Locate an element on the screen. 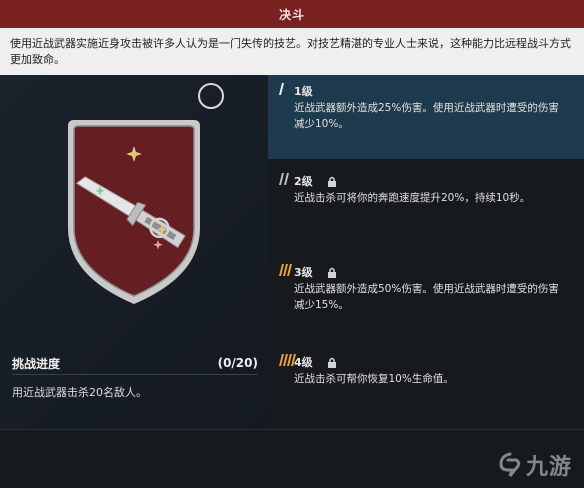 The height and width of the screenshot is (488, 584). challenge-progress-row: 挑战进度 (0/20) is located at coordinates (135, 363).